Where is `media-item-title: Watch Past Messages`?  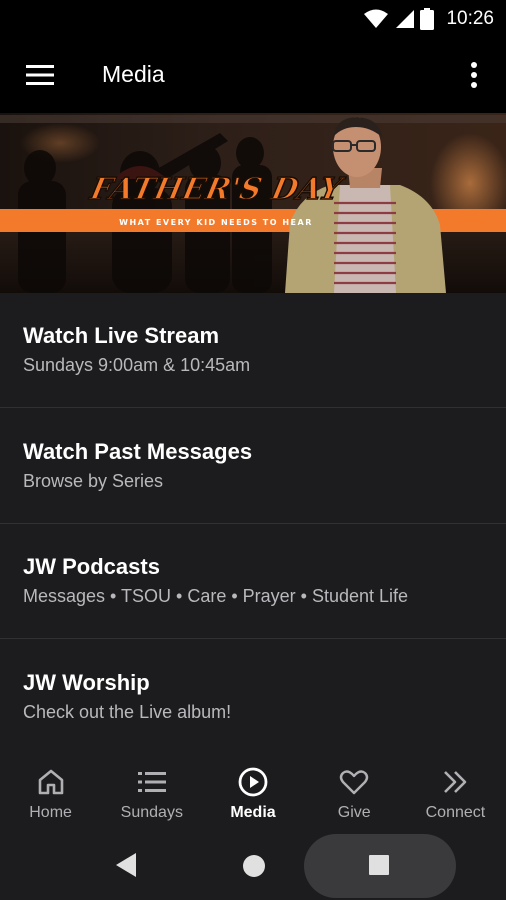 media-item-title: Watch Past Messages is located at coordinates (138, 451).